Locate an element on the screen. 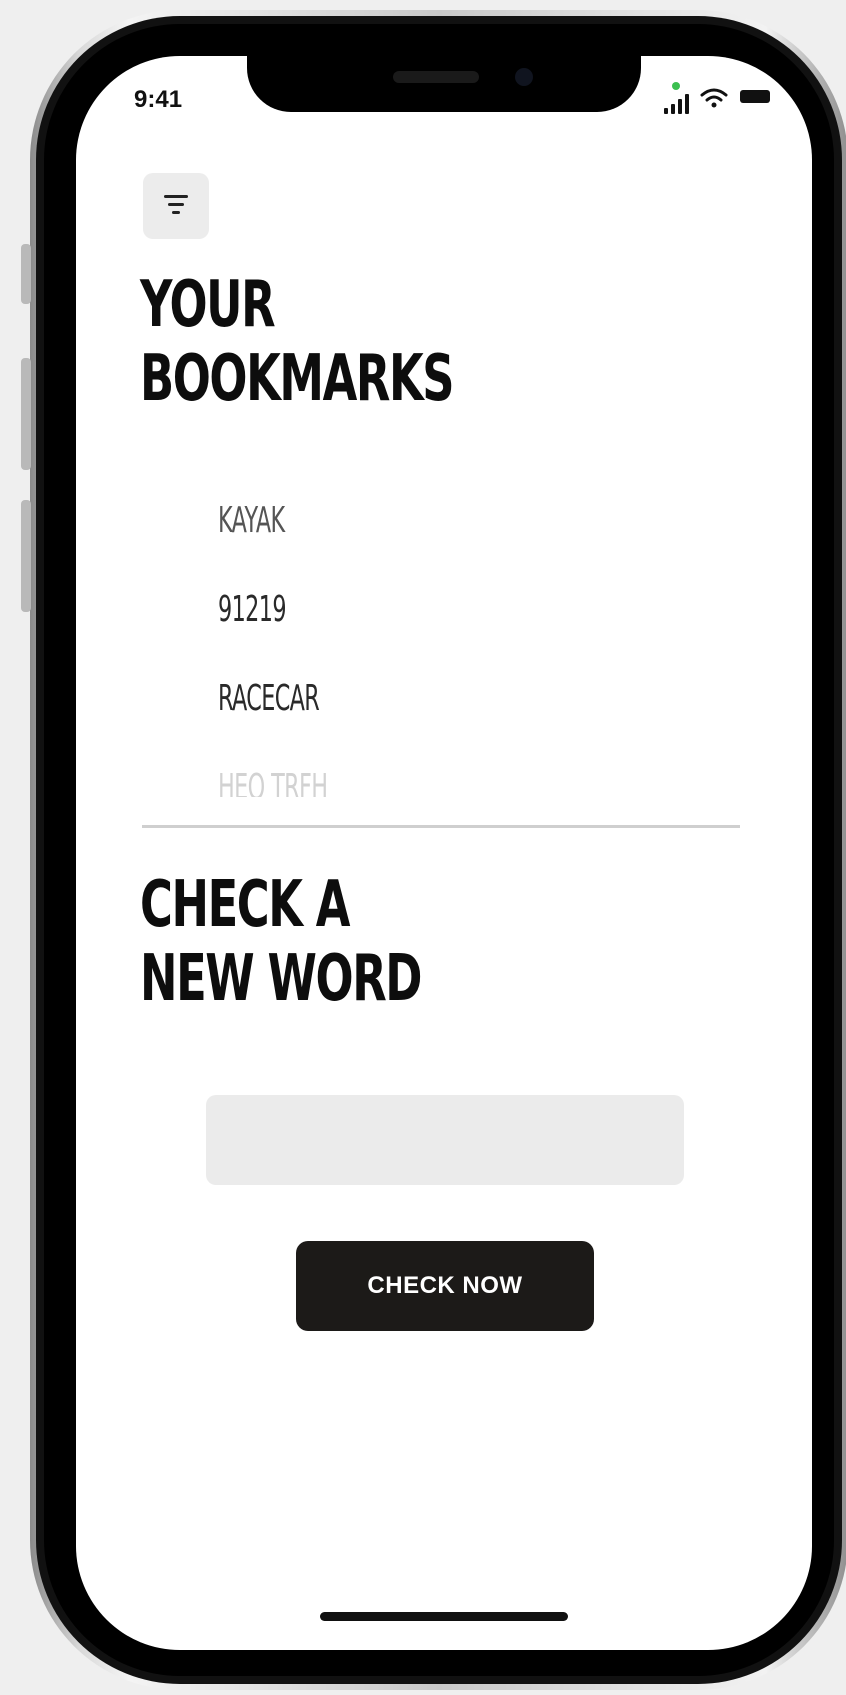 This screenshot has height=1695, width=846. volume-up-button is located at coordinates (26, 414).